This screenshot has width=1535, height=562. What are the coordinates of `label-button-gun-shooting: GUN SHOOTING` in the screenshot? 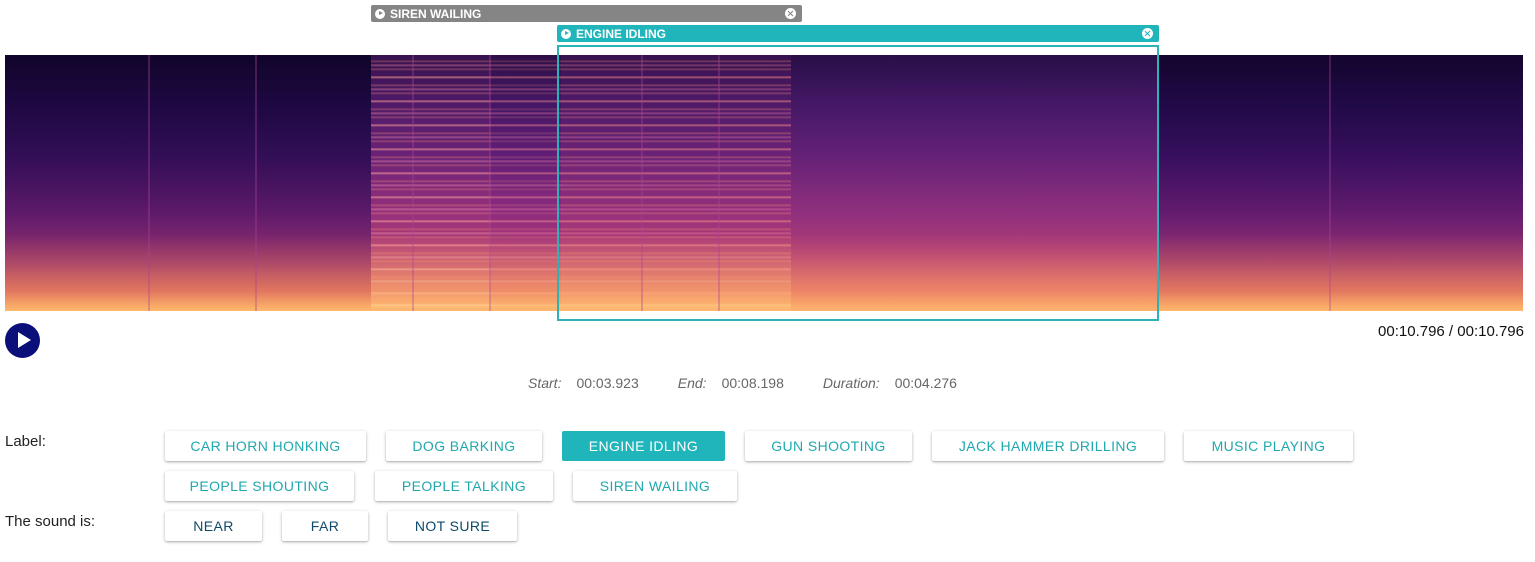 It's located at (828, 446).